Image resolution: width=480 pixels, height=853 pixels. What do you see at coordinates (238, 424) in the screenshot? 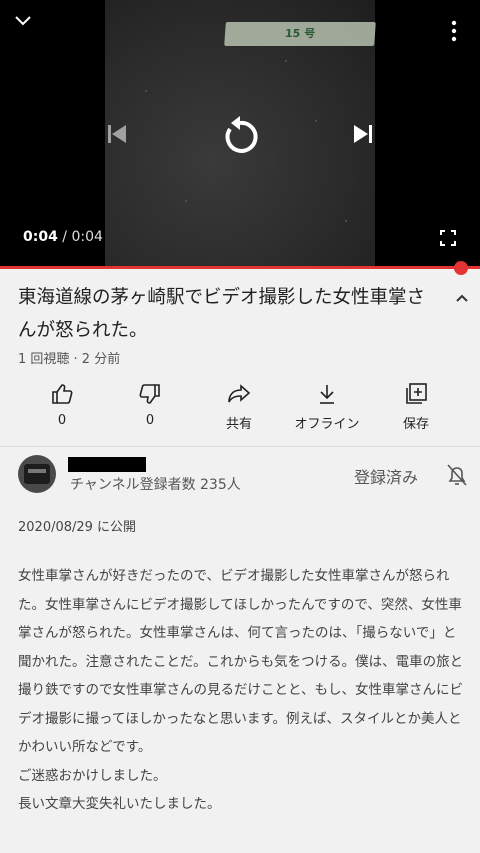
I see `share-label: 共有` at bounding box center [238, 424].